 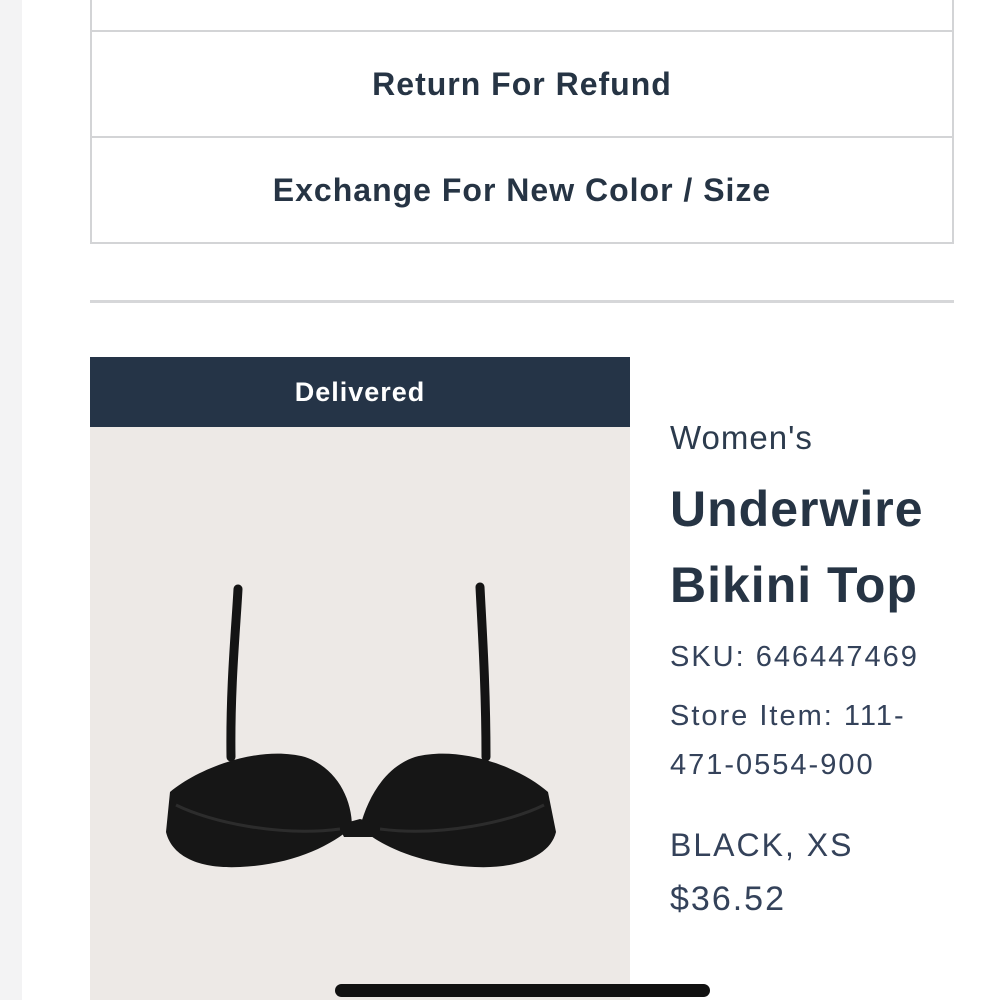 I want to click on product-price: $36.52, so click(x=728, y=899).